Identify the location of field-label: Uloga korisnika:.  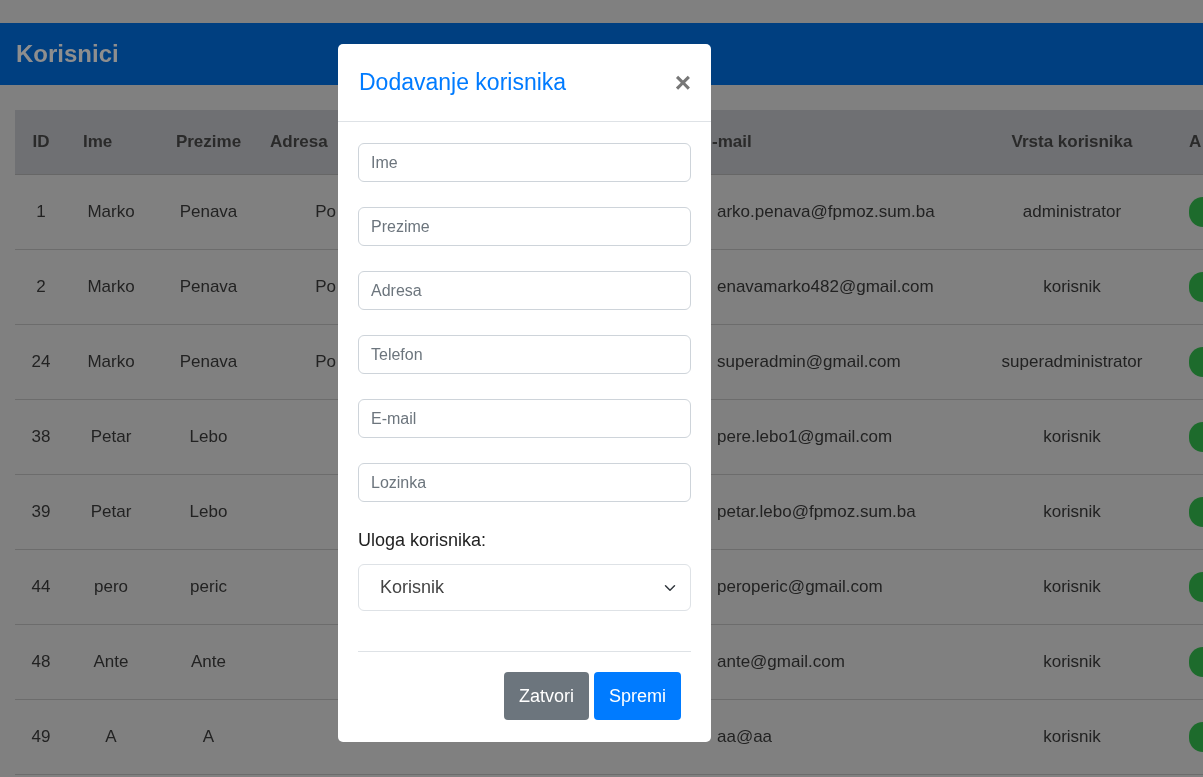
(423, 540).